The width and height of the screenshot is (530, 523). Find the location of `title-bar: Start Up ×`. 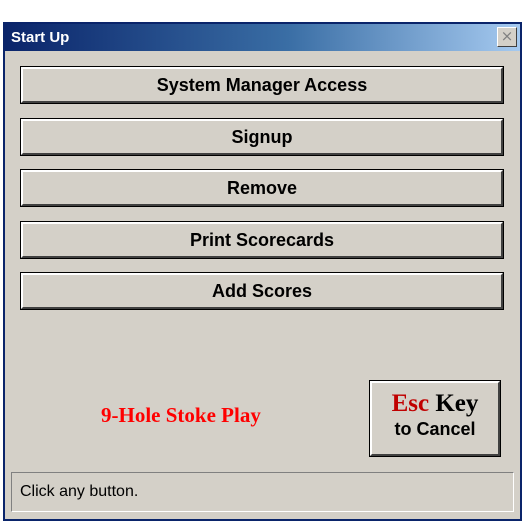

title-bar: Start Up × is located at coordinates (262, 37).